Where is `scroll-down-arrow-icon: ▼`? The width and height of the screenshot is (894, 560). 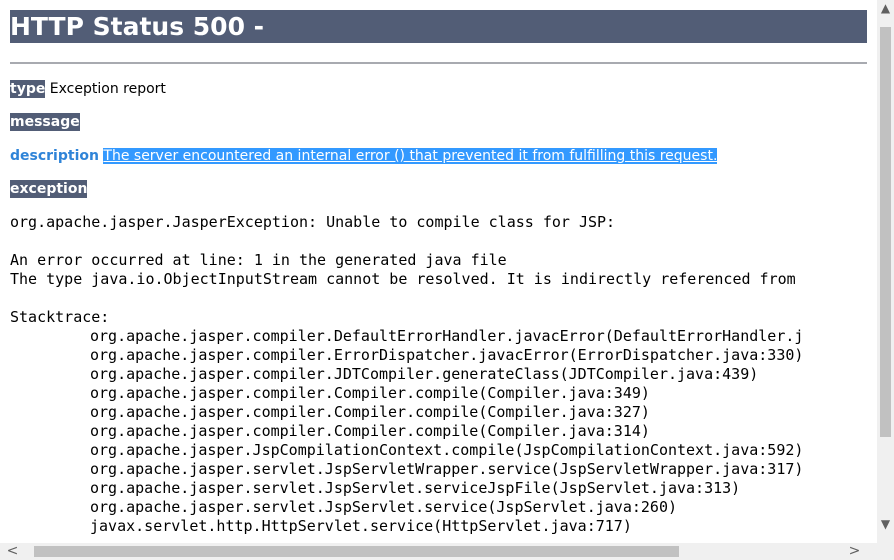
scroll-down-arrow-icon: ▼ is located at coordinates (885, 524).